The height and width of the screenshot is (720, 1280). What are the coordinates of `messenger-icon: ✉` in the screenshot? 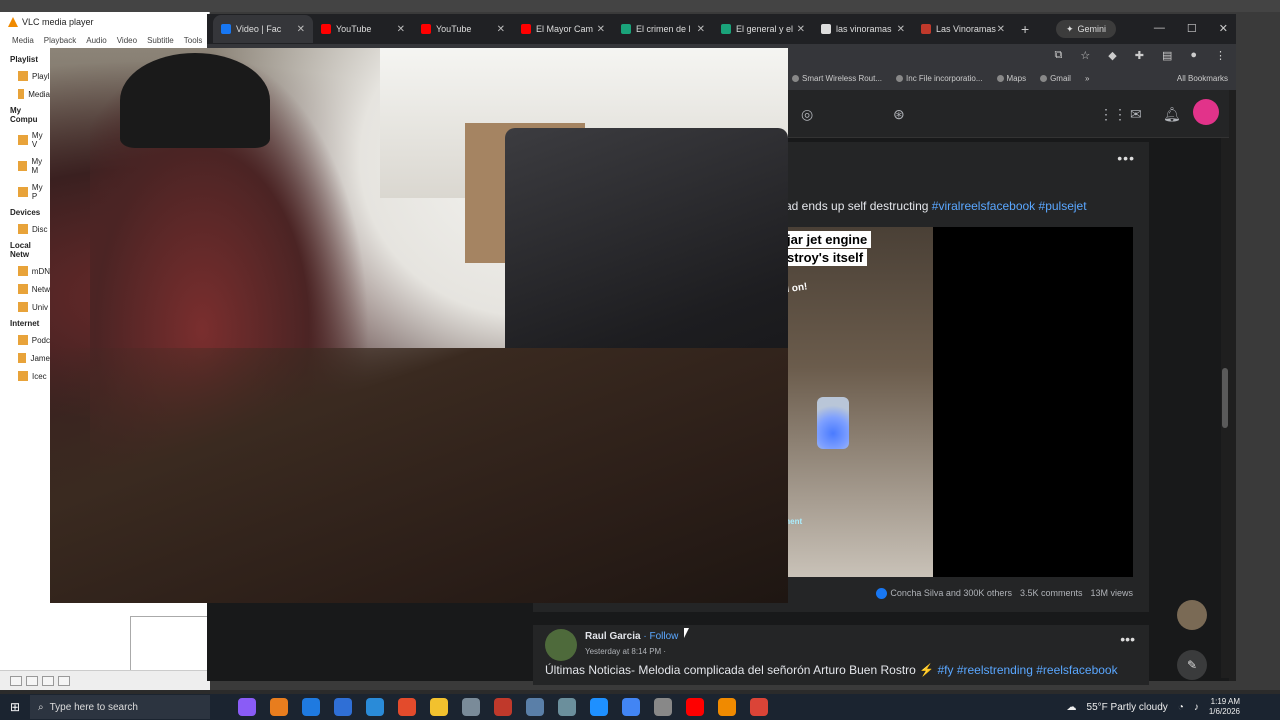 It's located at (1136, 114).